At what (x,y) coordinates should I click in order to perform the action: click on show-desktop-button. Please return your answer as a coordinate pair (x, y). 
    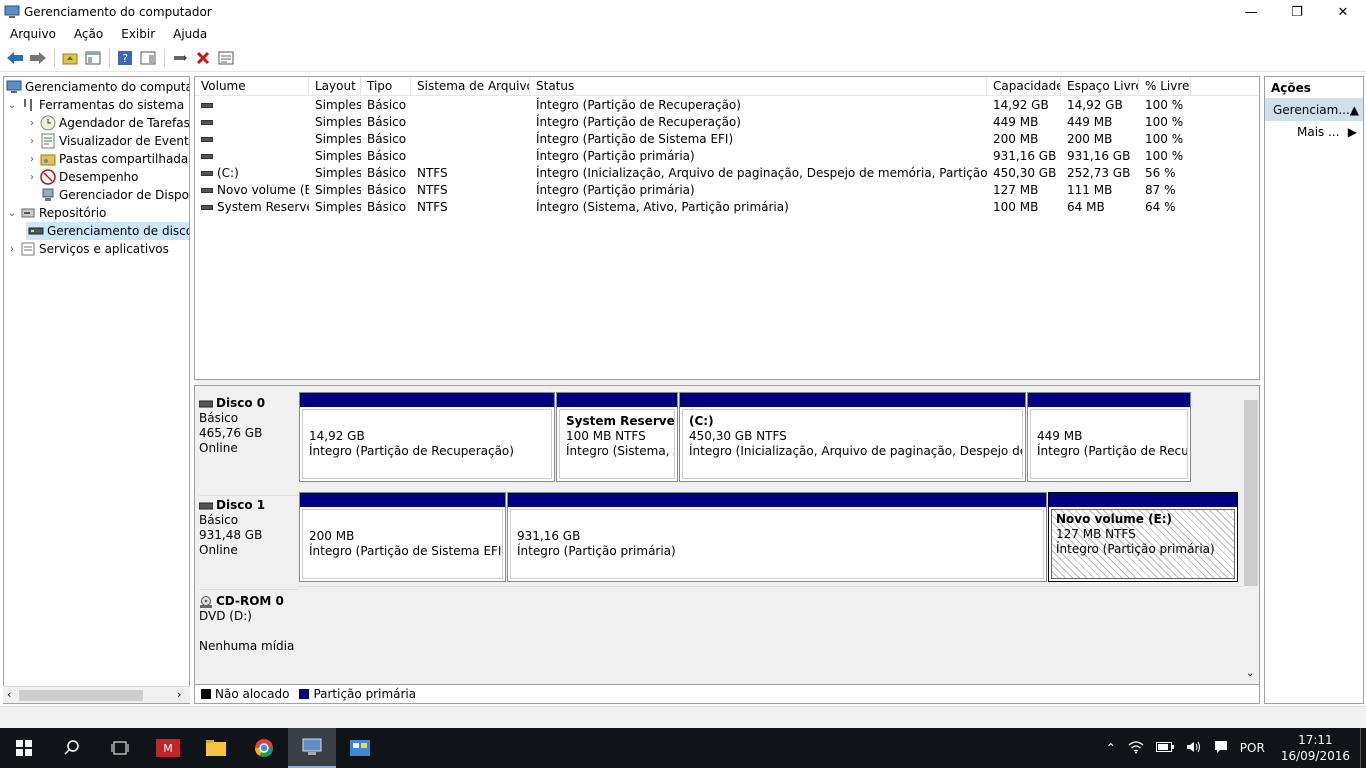
    Looking at the image, I should click on (1363, 748).